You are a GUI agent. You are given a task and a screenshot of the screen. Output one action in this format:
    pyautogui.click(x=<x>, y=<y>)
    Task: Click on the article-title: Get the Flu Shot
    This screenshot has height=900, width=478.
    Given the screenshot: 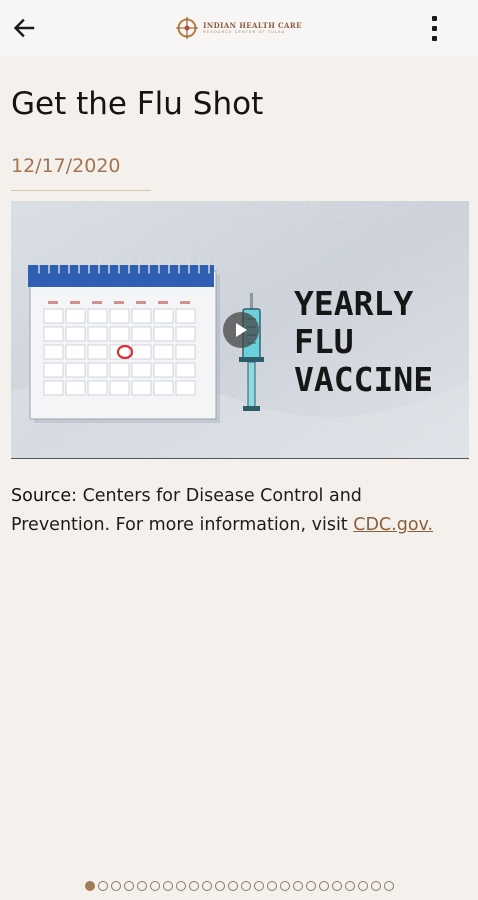 What is the action you would take?
    pyautogui.click(x=137, y=104)
    